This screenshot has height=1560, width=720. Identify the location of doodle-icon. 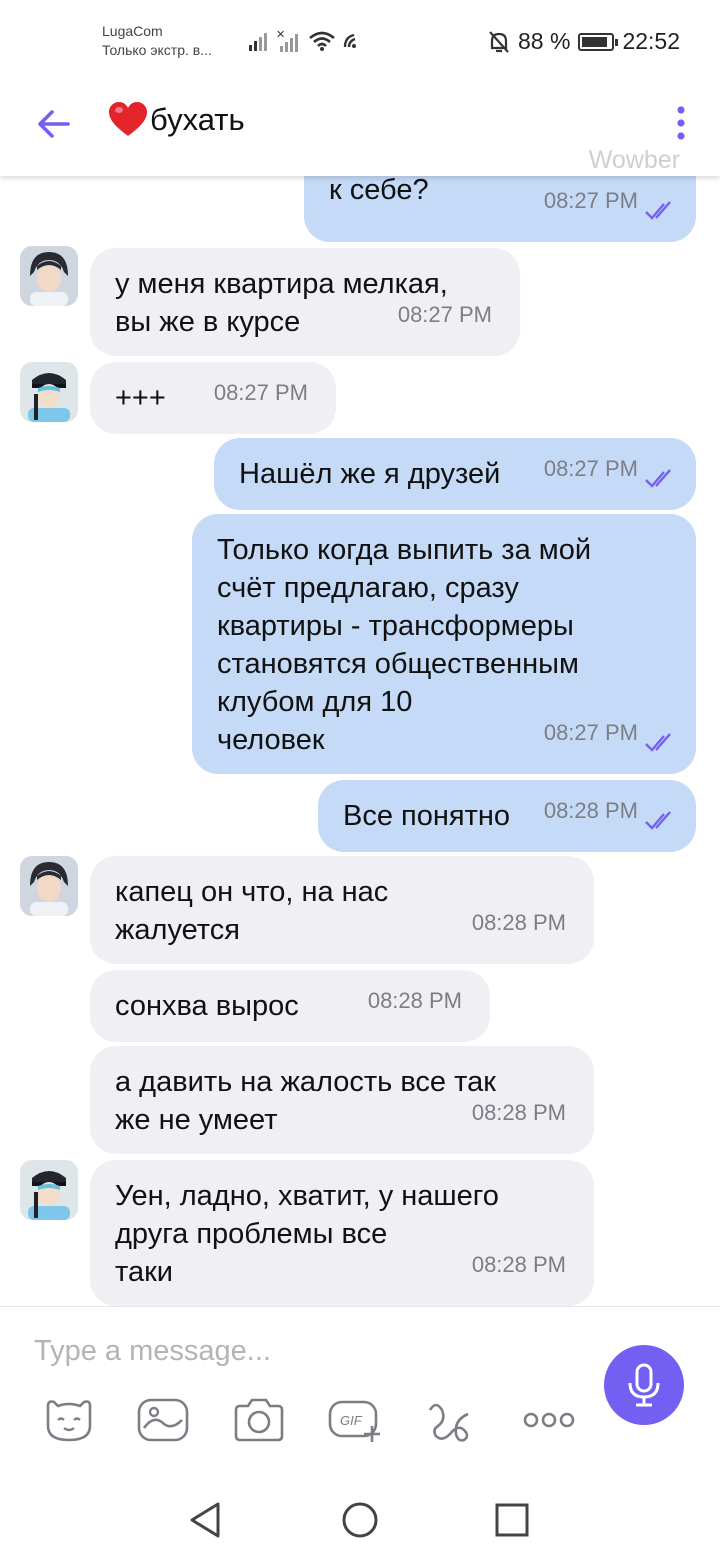
(448, 1422).